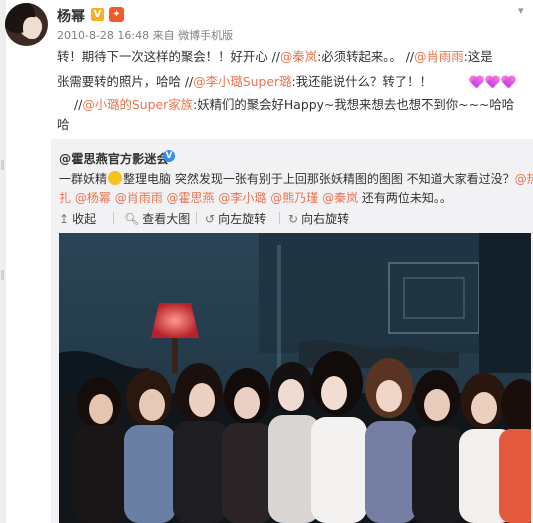 This screenshot has height=523, width=533. Describe the element at coordinates (168, 56) in the screenshot. I see `text-segment: 转！期待下一次这样的聚会！！好开心 //` at that location.